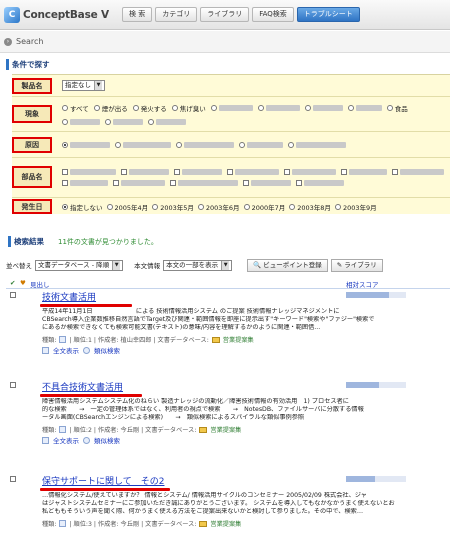 Image resolution: width=450 pixels, height=536 pixels. I want to click on option-label: 焦げ臭い, so click(192, 109).